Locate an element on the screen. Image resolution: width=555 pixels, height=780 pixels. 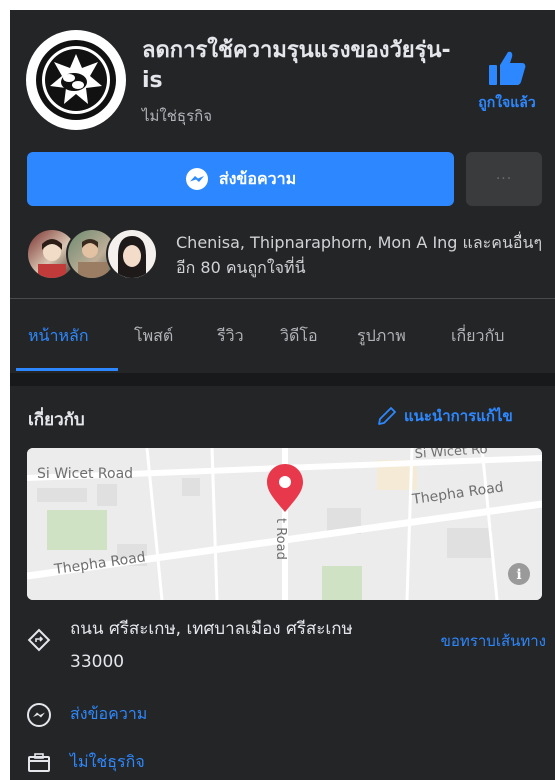
liked-button: ถูกใจแล้ว is located at coordinates (507, 82).